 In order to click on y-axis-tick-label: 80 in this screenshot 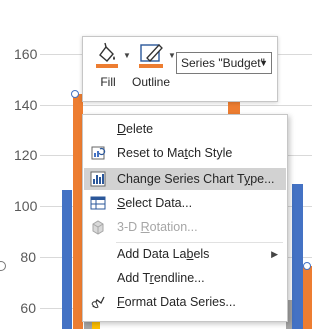, I will do `click(28, 257)`.